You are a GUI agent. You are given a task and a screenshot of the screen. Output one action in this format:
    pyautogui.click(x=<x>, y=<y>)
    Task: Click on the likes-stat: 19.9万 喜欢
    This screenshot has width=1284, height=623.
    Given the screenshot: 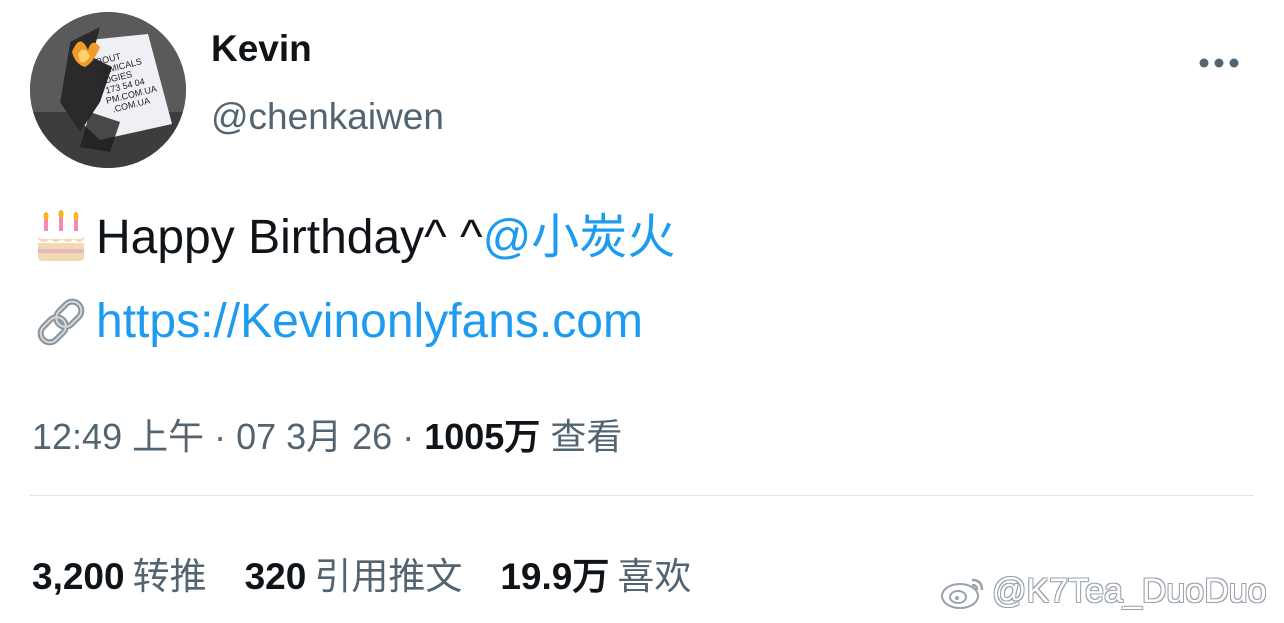 What is the action you would take?
    pyautogui.click(x=595, y=573)
    